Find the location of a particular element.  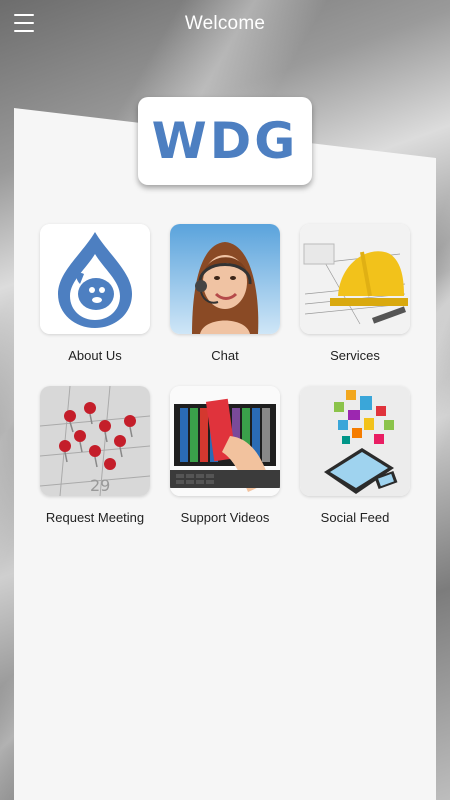

tile-social-feed: Social Feed is located at coordinates (355, 455).